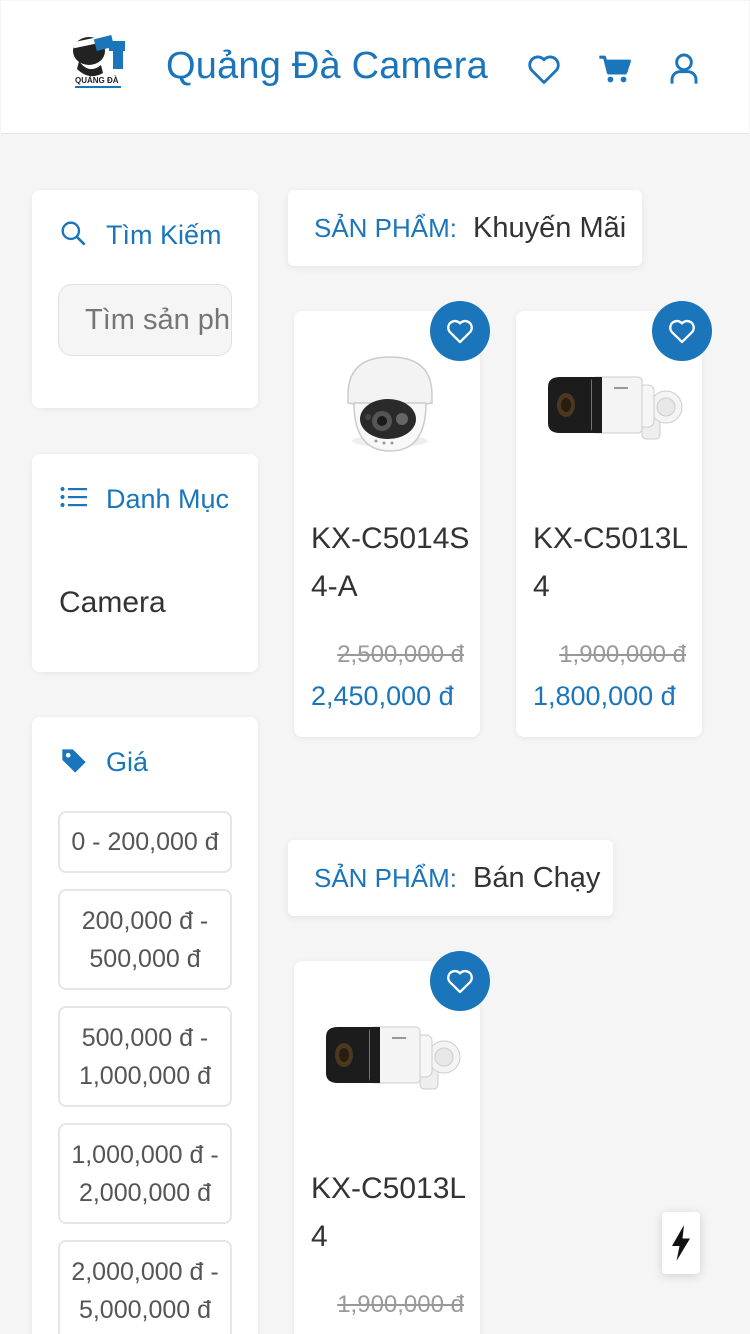  What do you see at coordinates (145, 1173) in the screenshot?
I see `price-range-3: 1,000,000 đ - 2,000,000 đ` at bounding box center [145, 1173].